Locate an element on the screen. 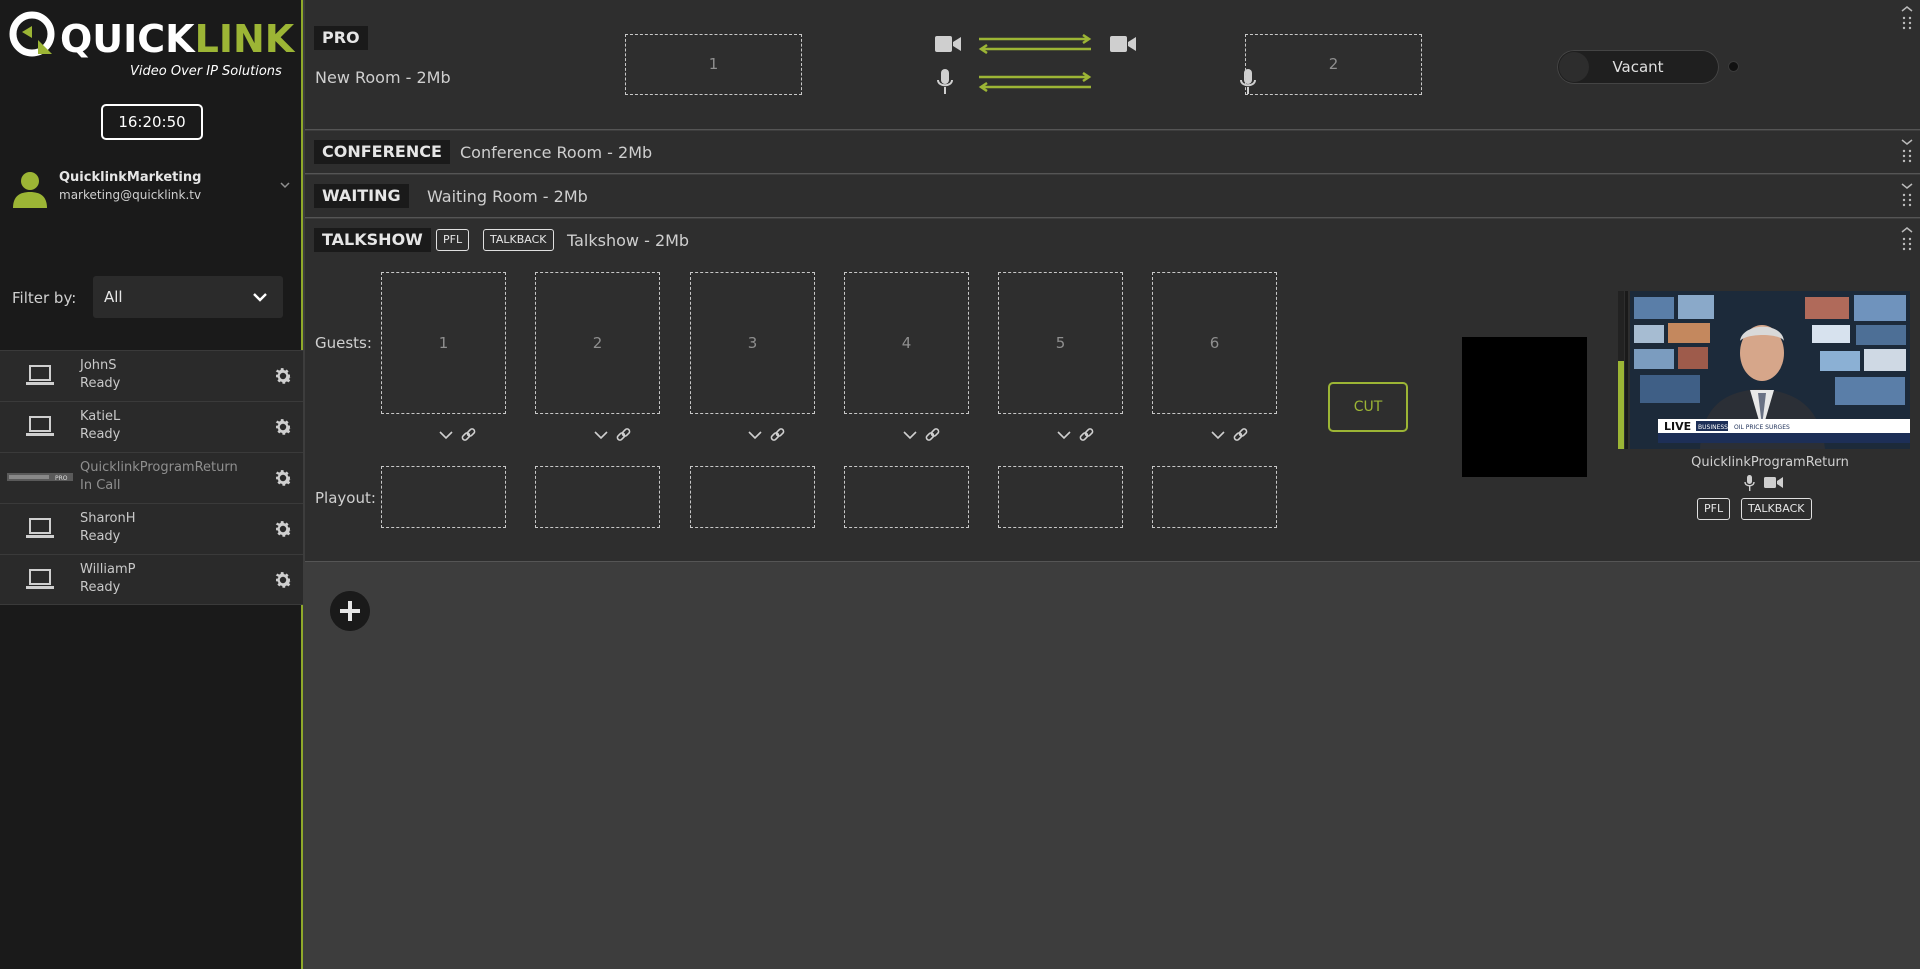 This screenshot has width=1920, height=969. participant-row: JohnS Ready is located at coordinates (151, 375).